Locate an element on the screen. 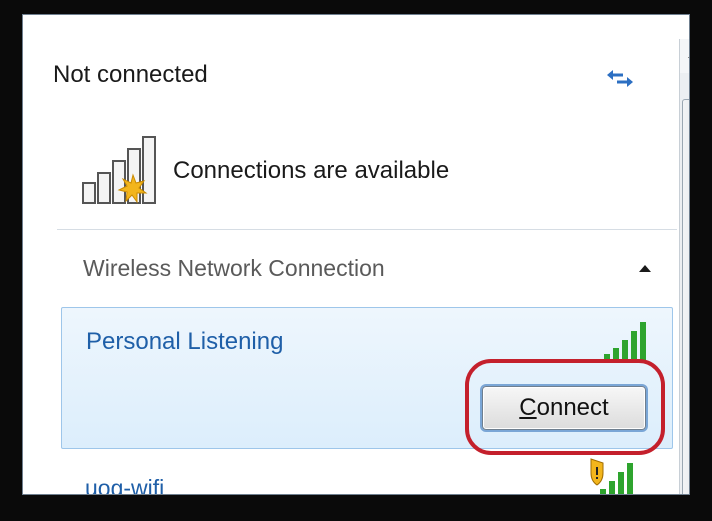 This screenshot has height=521, width=712. outer-frame-top is located at coordinates (356, 7).